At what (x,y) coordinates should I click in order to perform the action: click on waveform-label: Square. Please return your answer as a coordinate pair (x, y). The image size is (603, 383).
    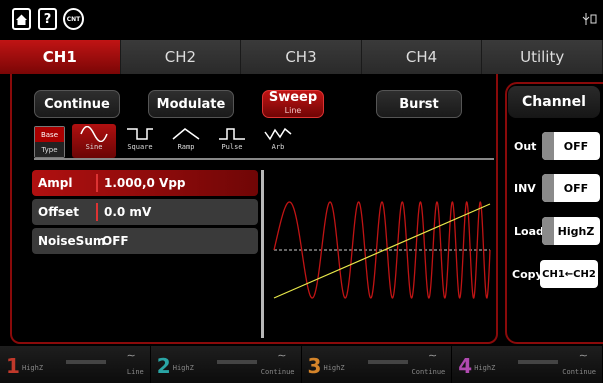
    Looking at the image, I should click on (140, 147).